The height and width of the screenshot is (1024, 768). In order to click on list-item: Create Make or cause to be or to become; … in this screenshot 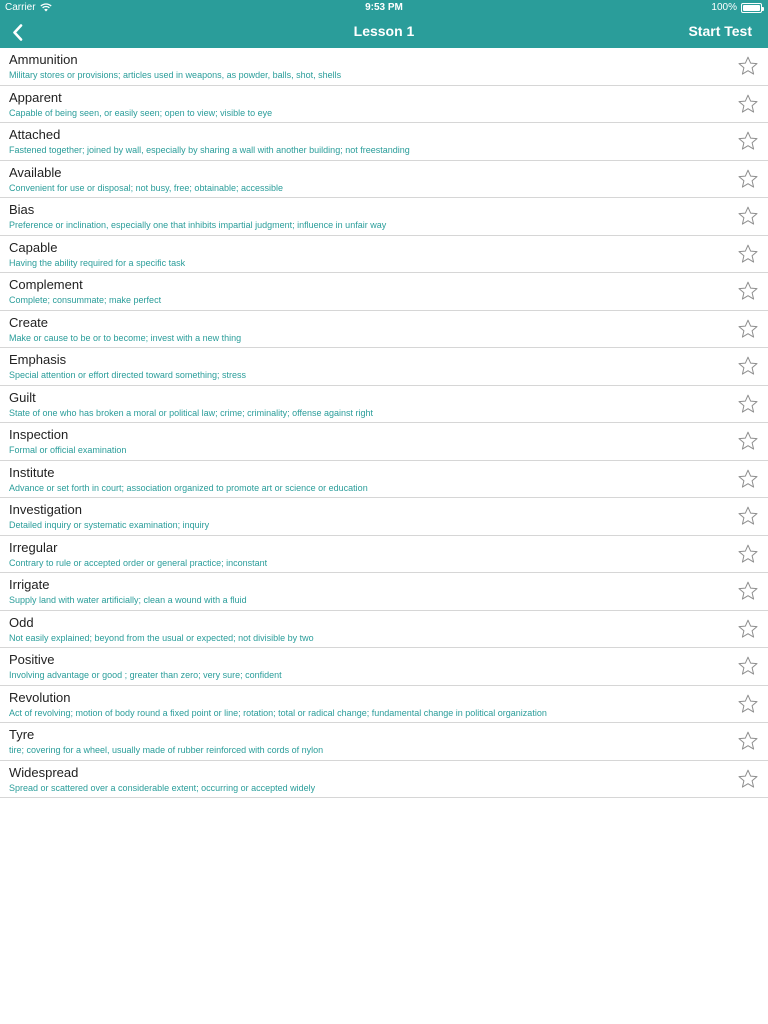, I will do `click(384, 329)`.